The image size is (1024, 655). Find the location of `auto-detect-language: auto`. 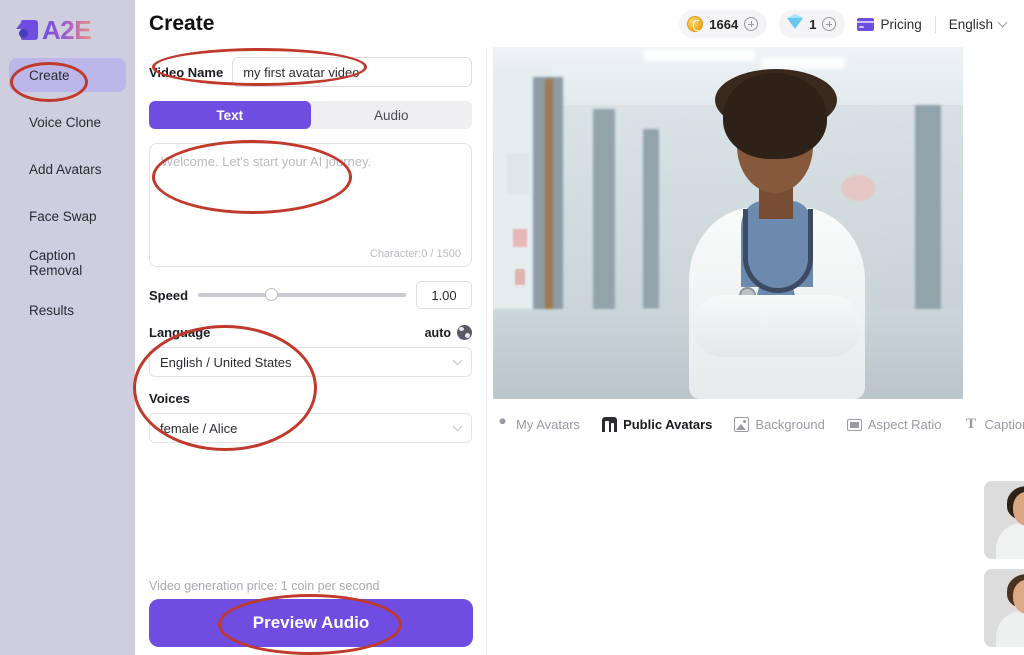

auto-detect-language: auto is located at coordinates (448, 332).